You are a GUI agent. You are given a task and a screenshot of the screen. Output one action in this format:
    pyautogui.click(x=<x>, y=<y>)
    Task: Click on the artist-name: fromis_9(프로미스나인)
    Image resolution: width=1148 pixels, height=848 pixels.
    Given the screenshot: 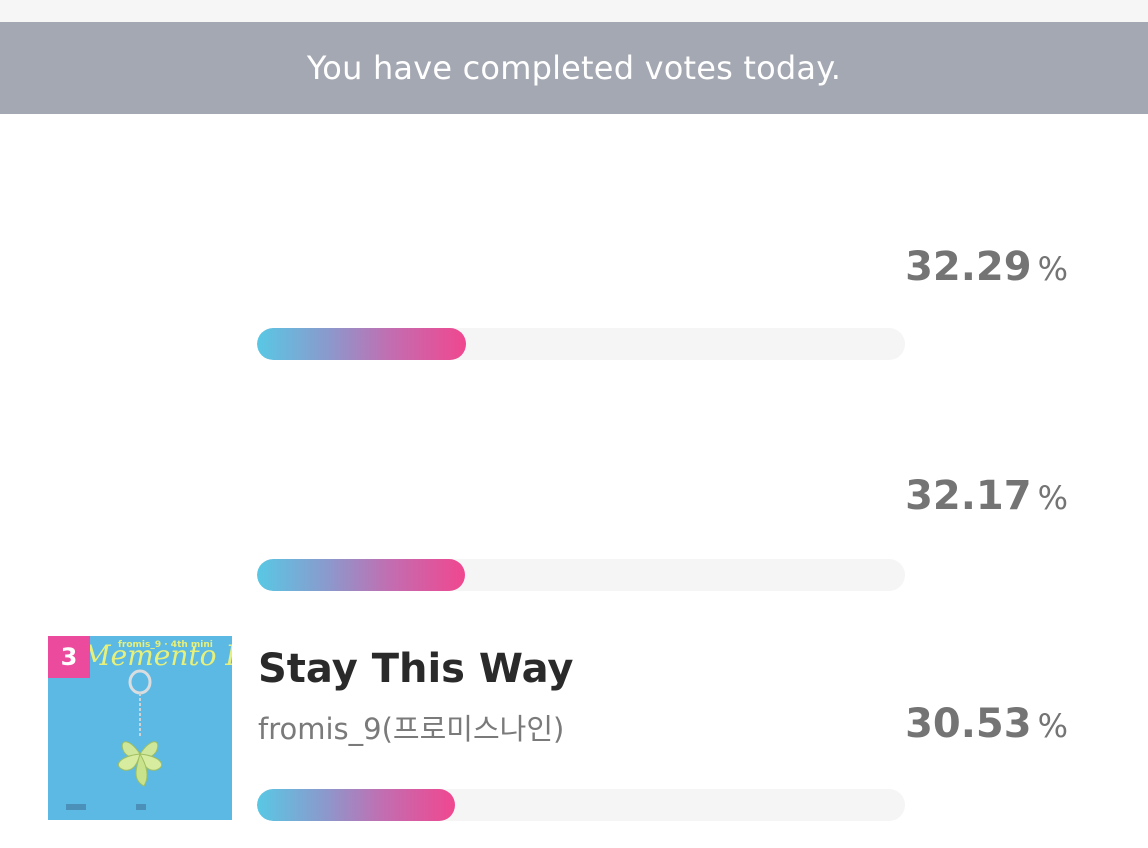 What is the action you would take?
    pyautogui.click(x=411, y=729)
    